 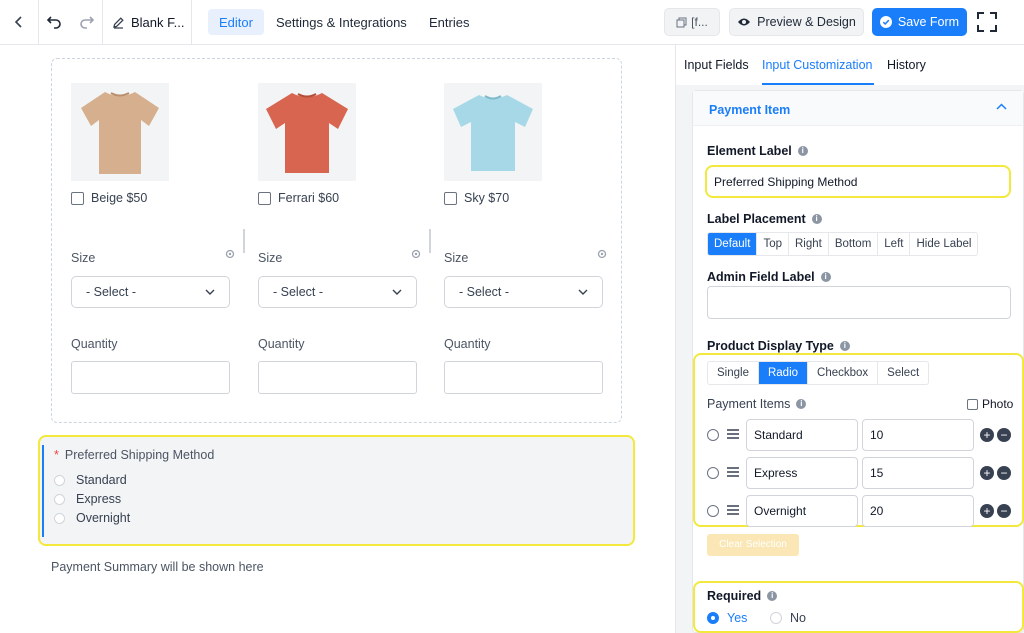 I want to click on product-checkbox: Sky $70, so click(x=493, y=198).